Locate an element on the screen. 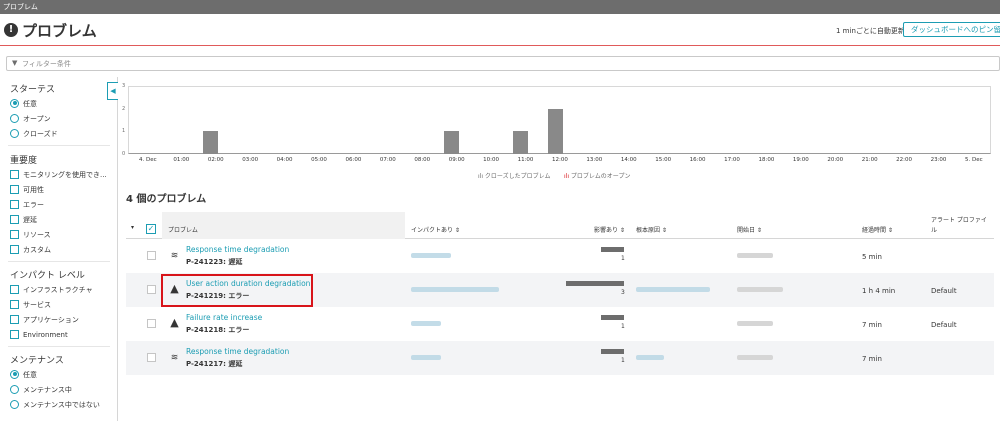 This screenshot has height=421, width=1000. x-tick-label: 01:00 is located at coordinates (181, 160).